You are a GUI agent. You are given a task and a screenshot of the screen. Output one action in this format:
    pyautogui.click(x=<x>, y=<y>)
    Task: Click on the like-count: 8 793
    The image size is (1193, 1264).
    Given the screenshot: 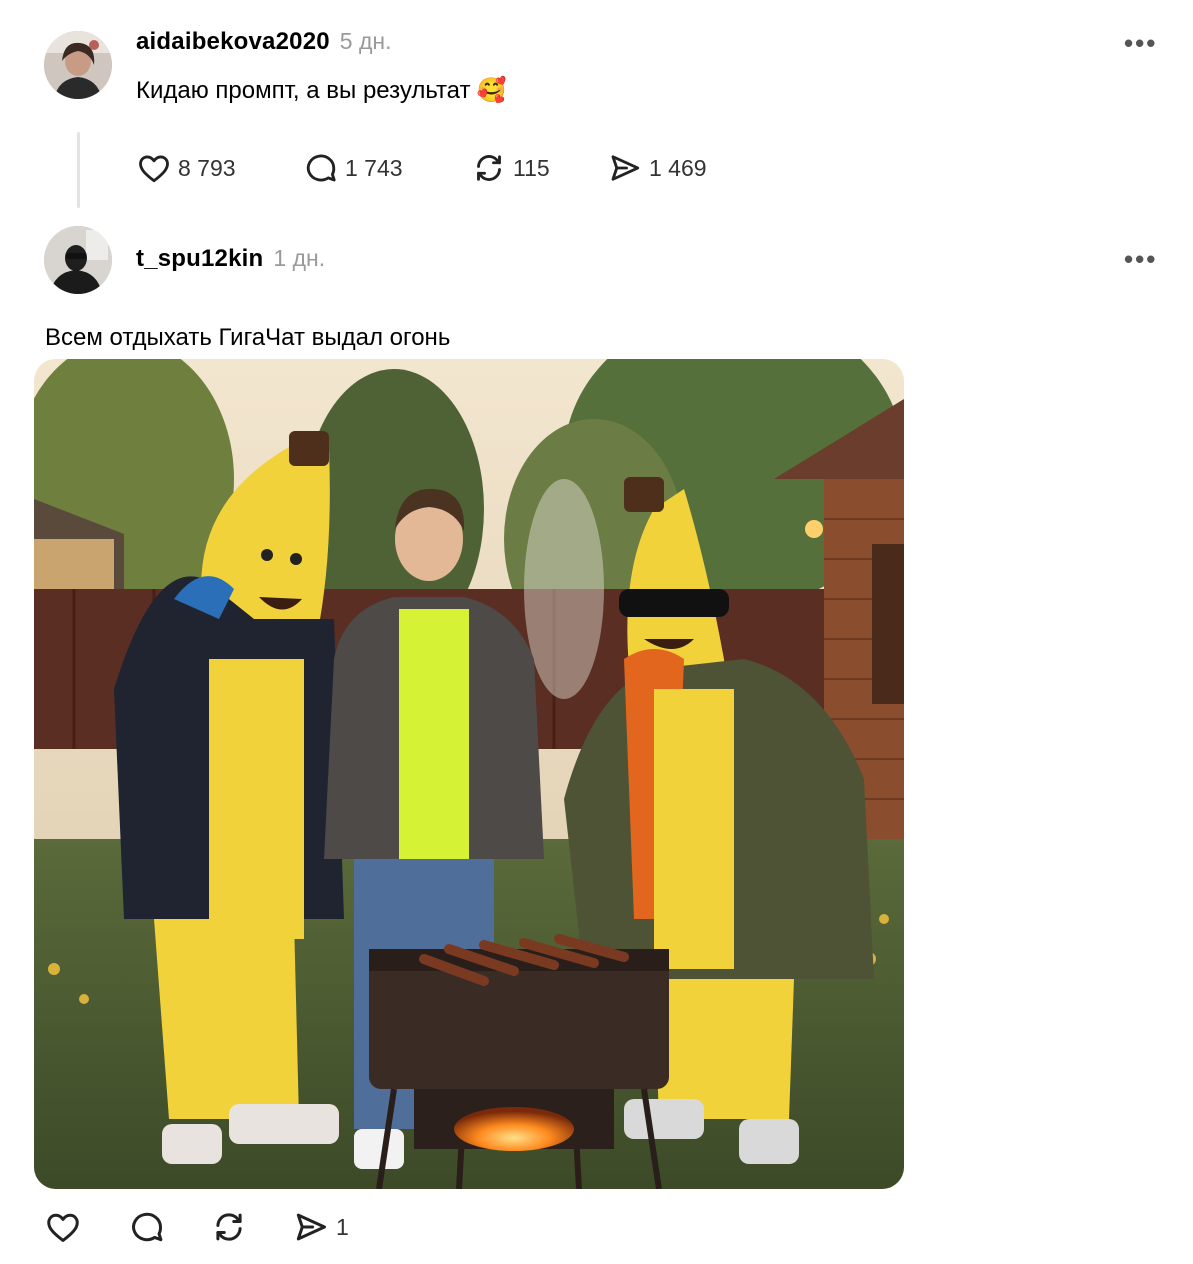 What is the action you would take?
    pyautogui.click(x=207, y=167)
    